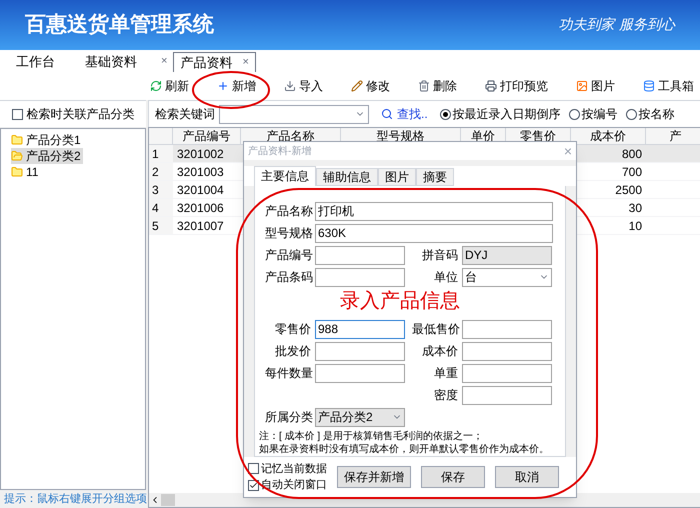 This screenshot has width=700, height=508. I want to click on note-text: 注：[ 成本价 ] 是用于核算销售毛利润的依据之一；, so click(371, 436).